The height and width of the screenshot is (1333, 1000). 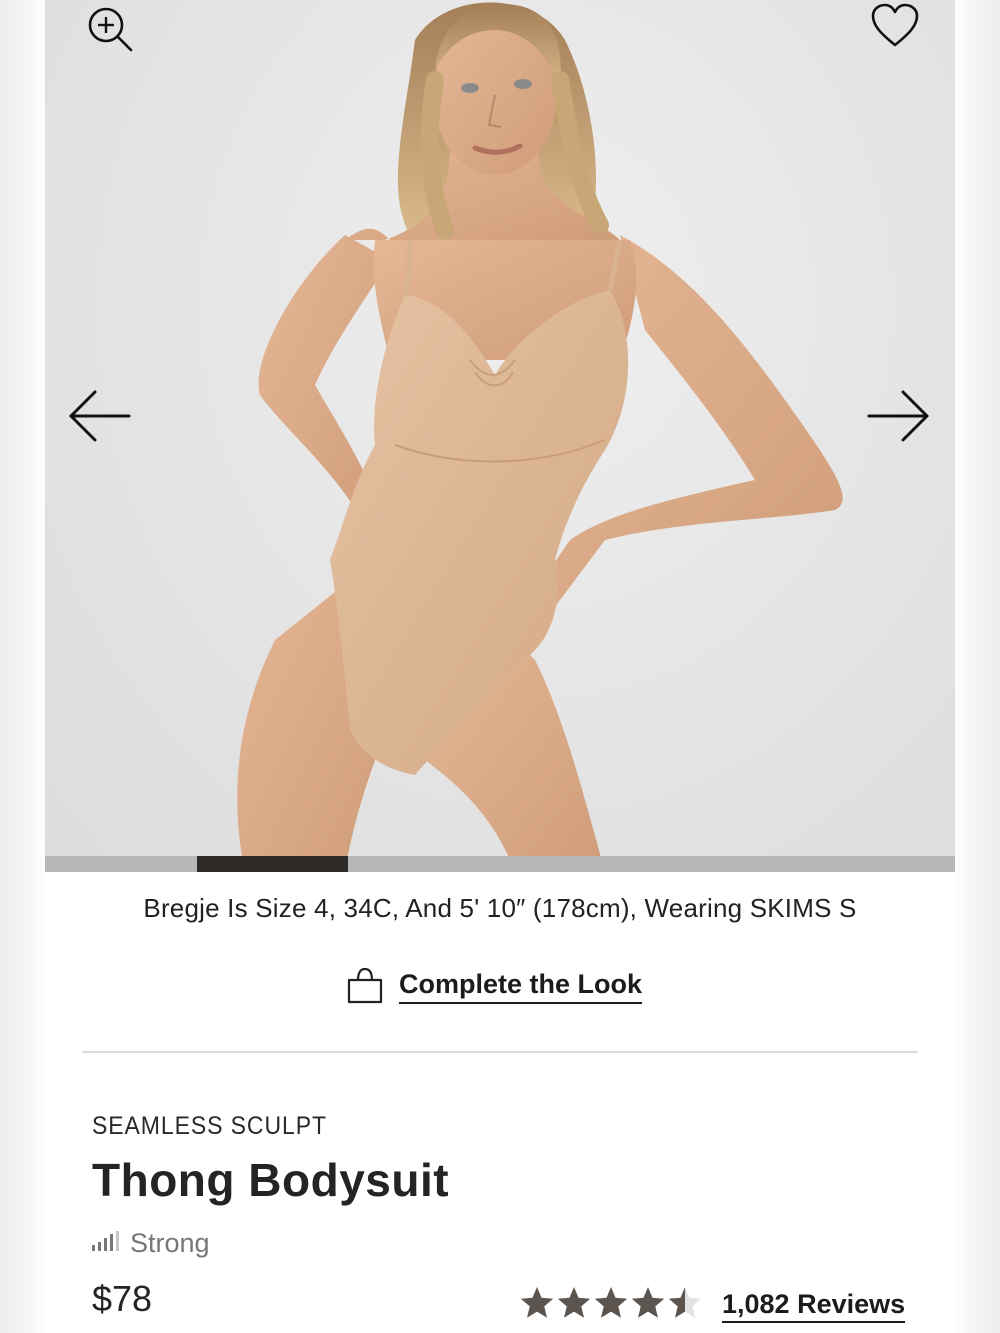 What do you see at coordinates (122, 1298) in the screenshot?
I see `product-price: $78` at bounding box center [122, 1298].